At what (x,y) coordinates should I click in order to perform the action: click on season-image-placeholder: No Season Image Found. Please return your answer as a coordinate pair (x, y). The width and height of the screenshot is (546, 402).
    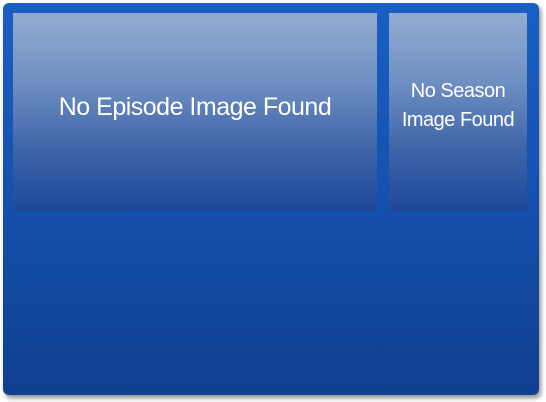
    Looking at the image, I should click on (458, 112).